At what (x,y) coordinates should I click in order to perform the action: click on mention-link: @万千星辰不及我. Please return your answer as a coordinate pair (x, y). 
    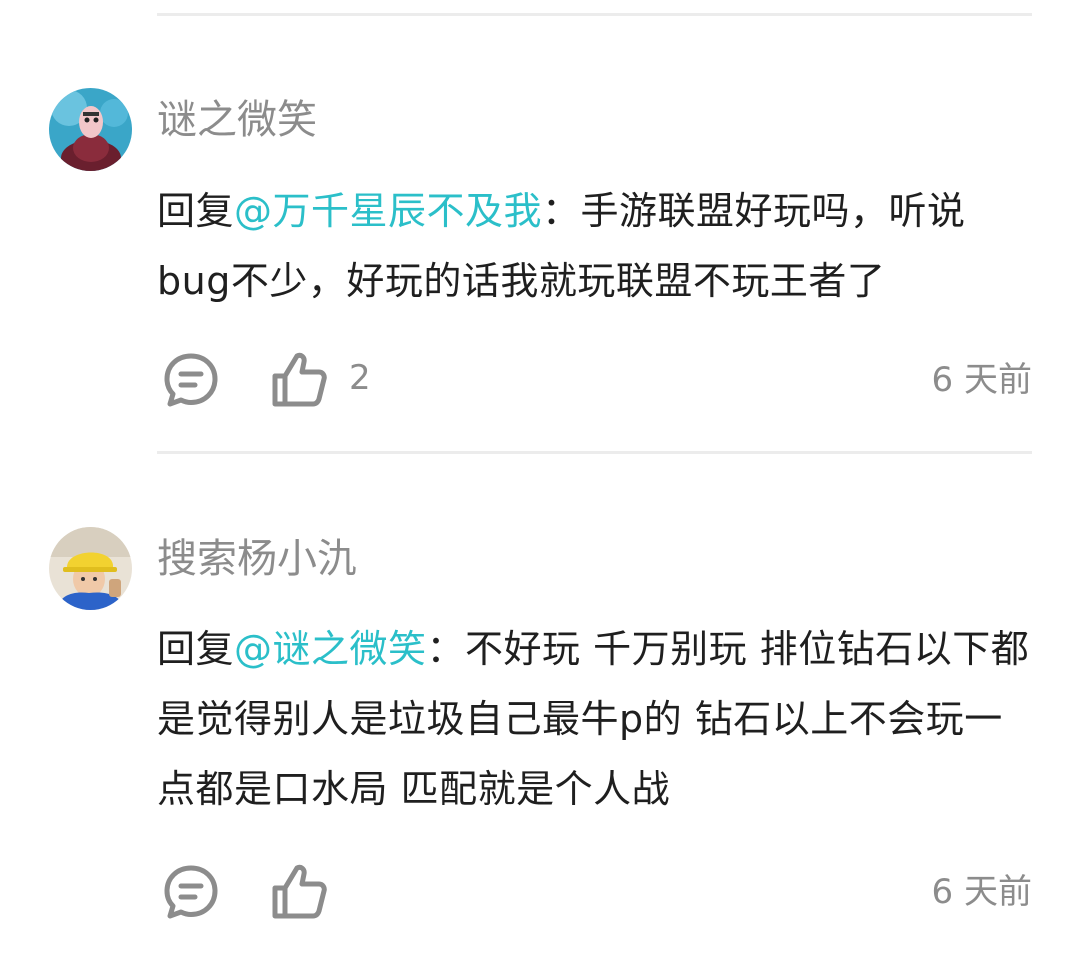
    Looking at the image, I should click on (388, 211).